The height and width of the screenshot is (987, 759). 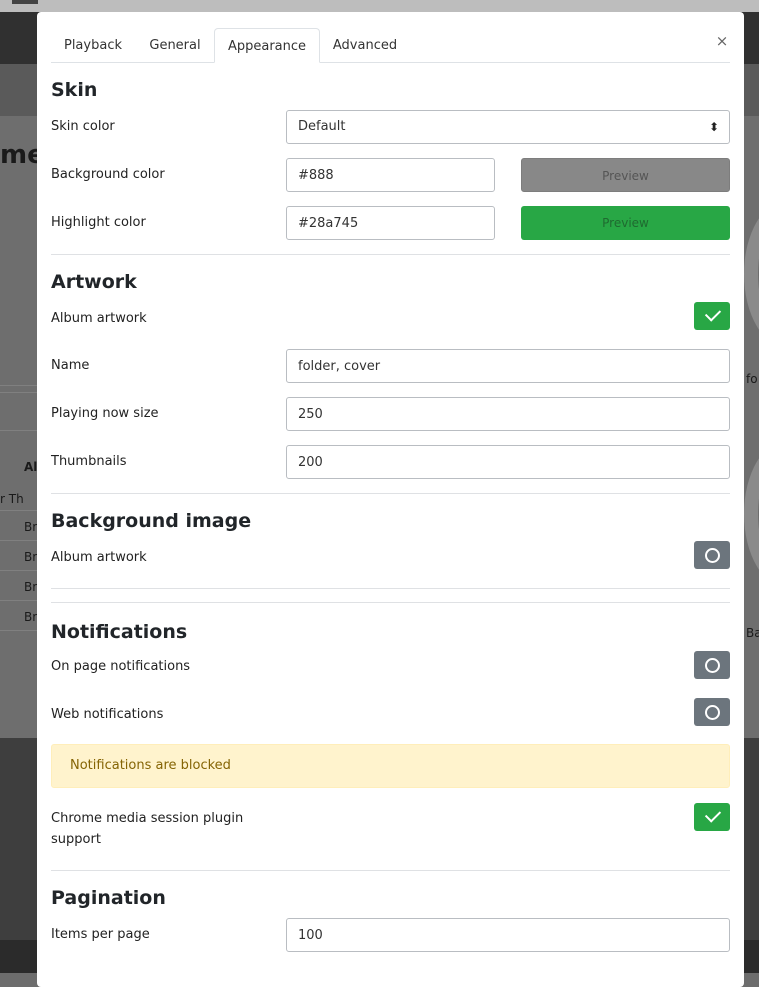 I want to click on section-title-pagination: Pagination, so click(x=108, y=898).